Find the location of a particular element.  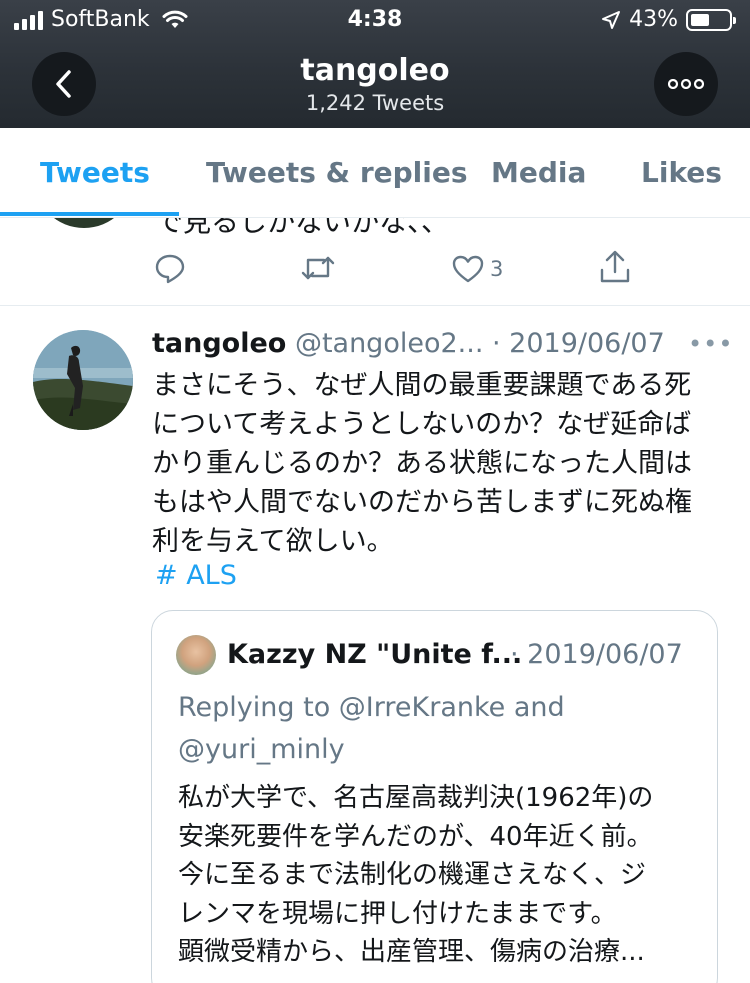

tweet-text-line: 利を与えて欲しい。 is located at coordinates (273, 541).